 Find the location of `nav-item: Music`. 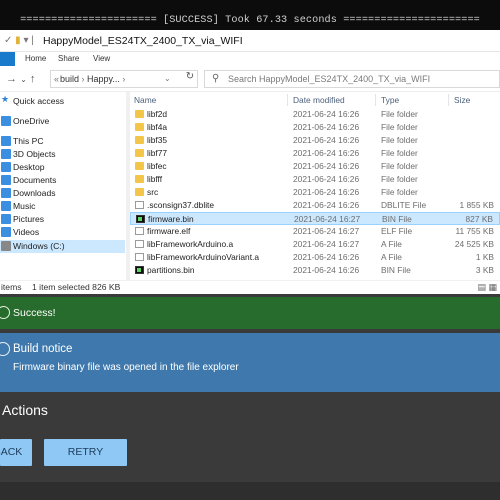

nav-item: Music is located at coordinates (62, 206).